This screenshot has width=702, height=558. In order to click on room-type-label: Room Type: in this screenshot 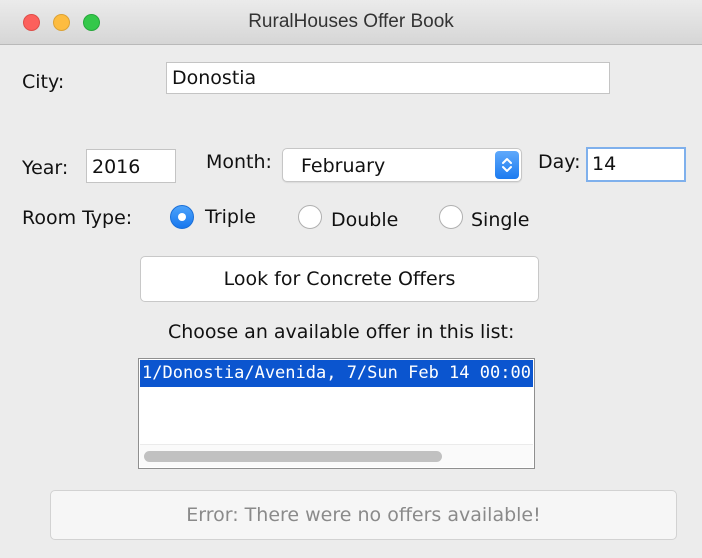, I will do `click(77, 218)`.